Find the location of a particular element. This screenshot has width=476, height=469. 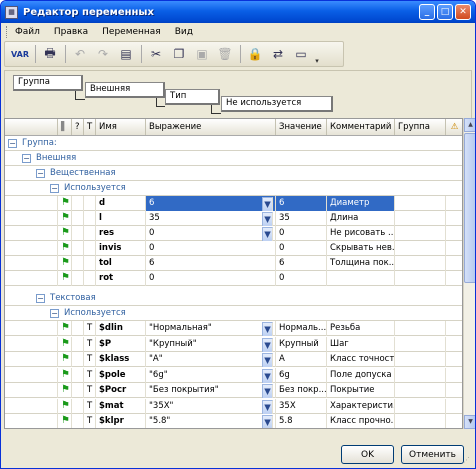

group-row-used-real: − Используется is located at coordinates (233, 188).